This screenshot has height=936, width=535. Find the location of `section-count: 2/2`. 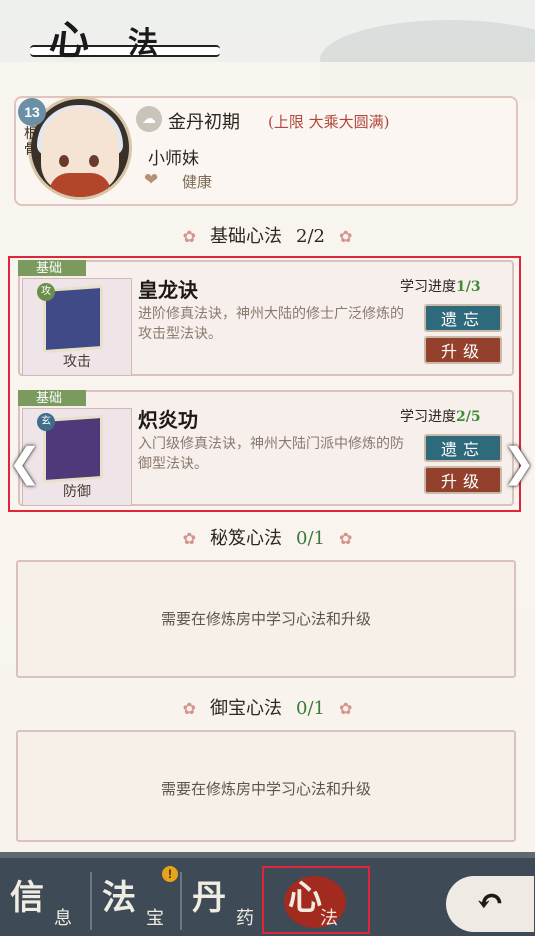

section-count: 2/2 is located at coordinates (310, 236).